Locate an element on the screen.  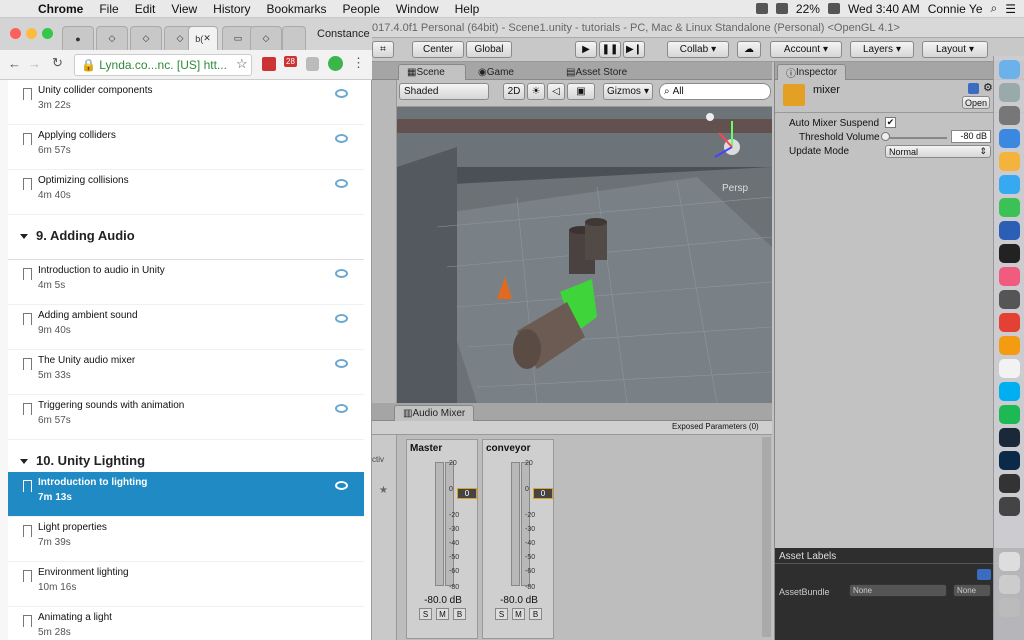
layout-dropdown: Layout ▾ is located at coordinates (955, 49).